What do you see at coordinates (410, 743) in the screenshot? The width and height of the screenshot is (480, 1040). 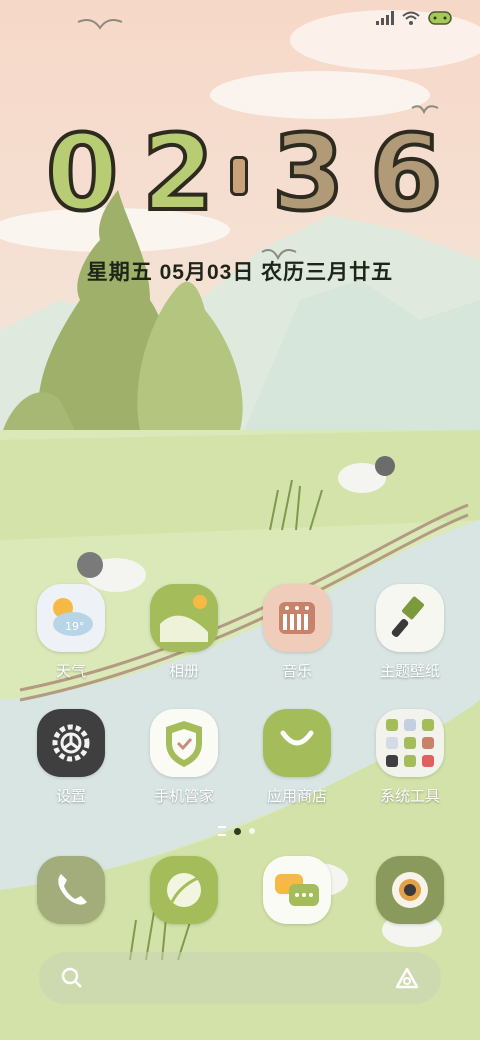 I see `tools-folder-icon` at bounding box center [410, 743].